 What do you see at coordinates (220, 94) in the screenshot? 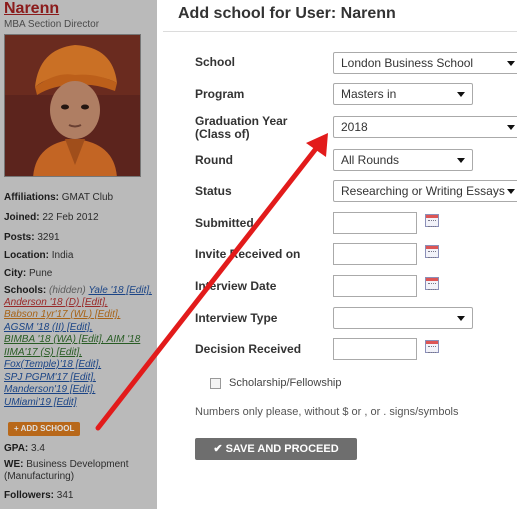
I see `program-label: Program` at bounding box center [220, 94].